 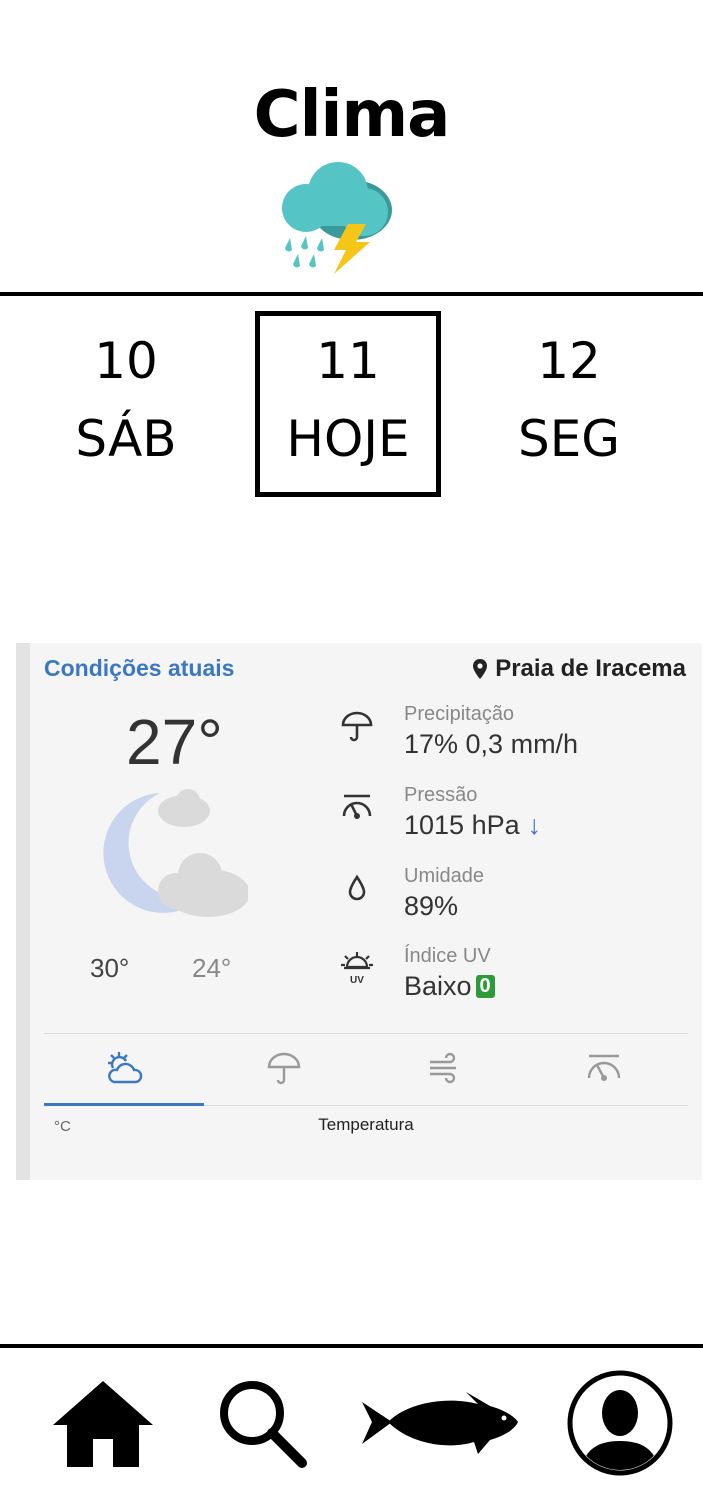 I want to click on metric-value: 89%, so click(x=431, y=906).